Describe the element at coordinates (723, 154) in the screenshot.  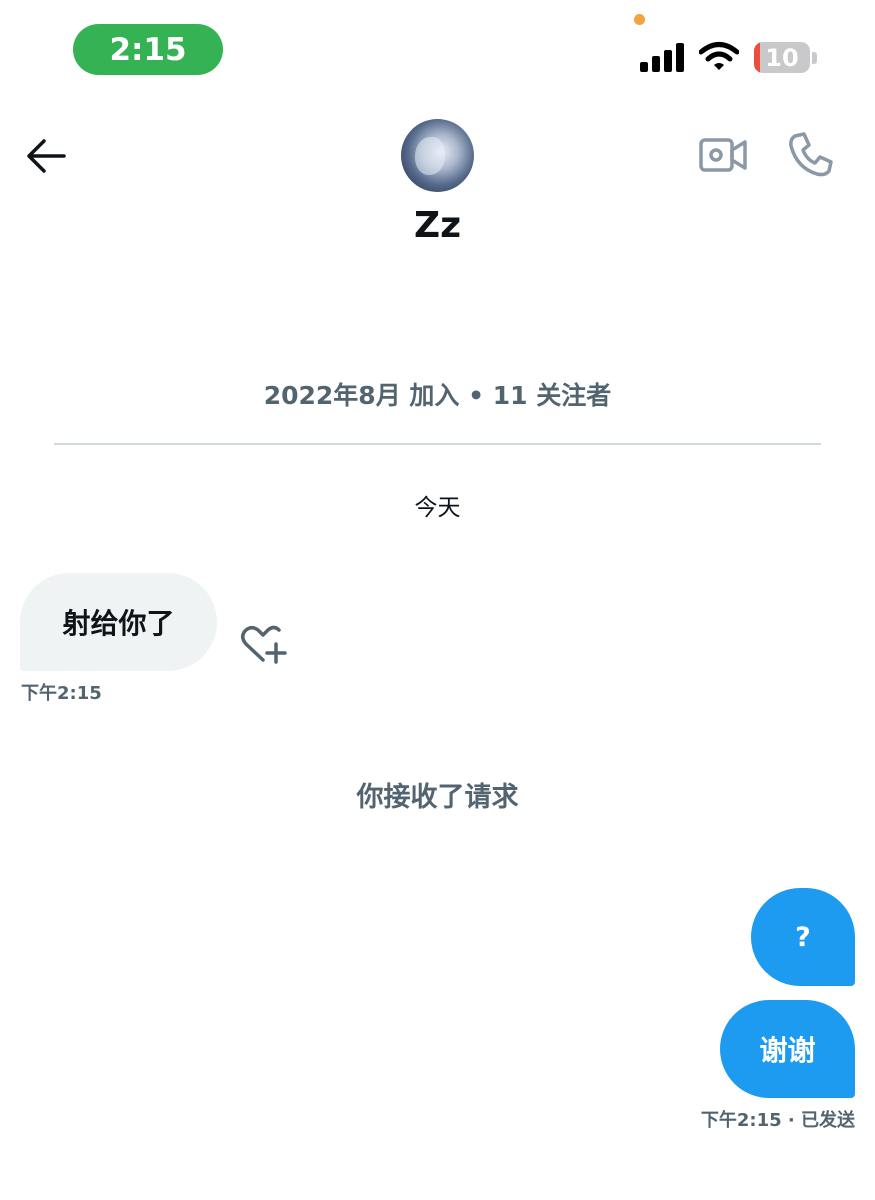
I see `video-call-icon` at that location.